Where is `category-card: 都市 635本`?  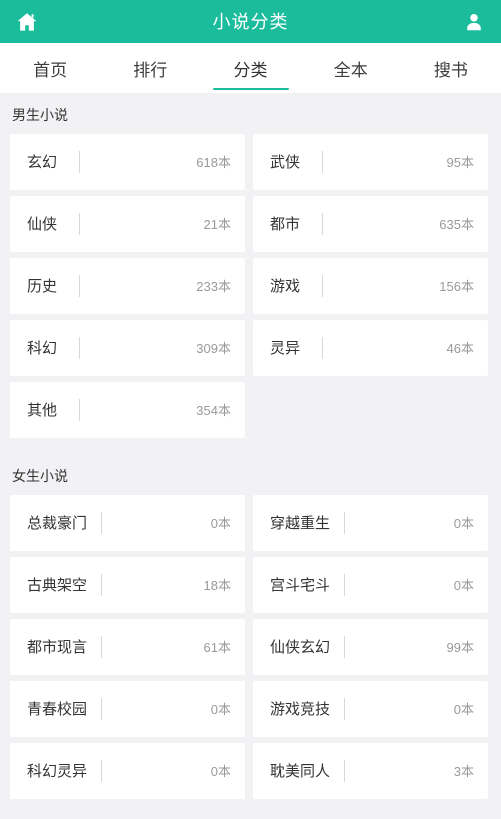
category-card: 都市 635本 is located at coordinates (370, 223).